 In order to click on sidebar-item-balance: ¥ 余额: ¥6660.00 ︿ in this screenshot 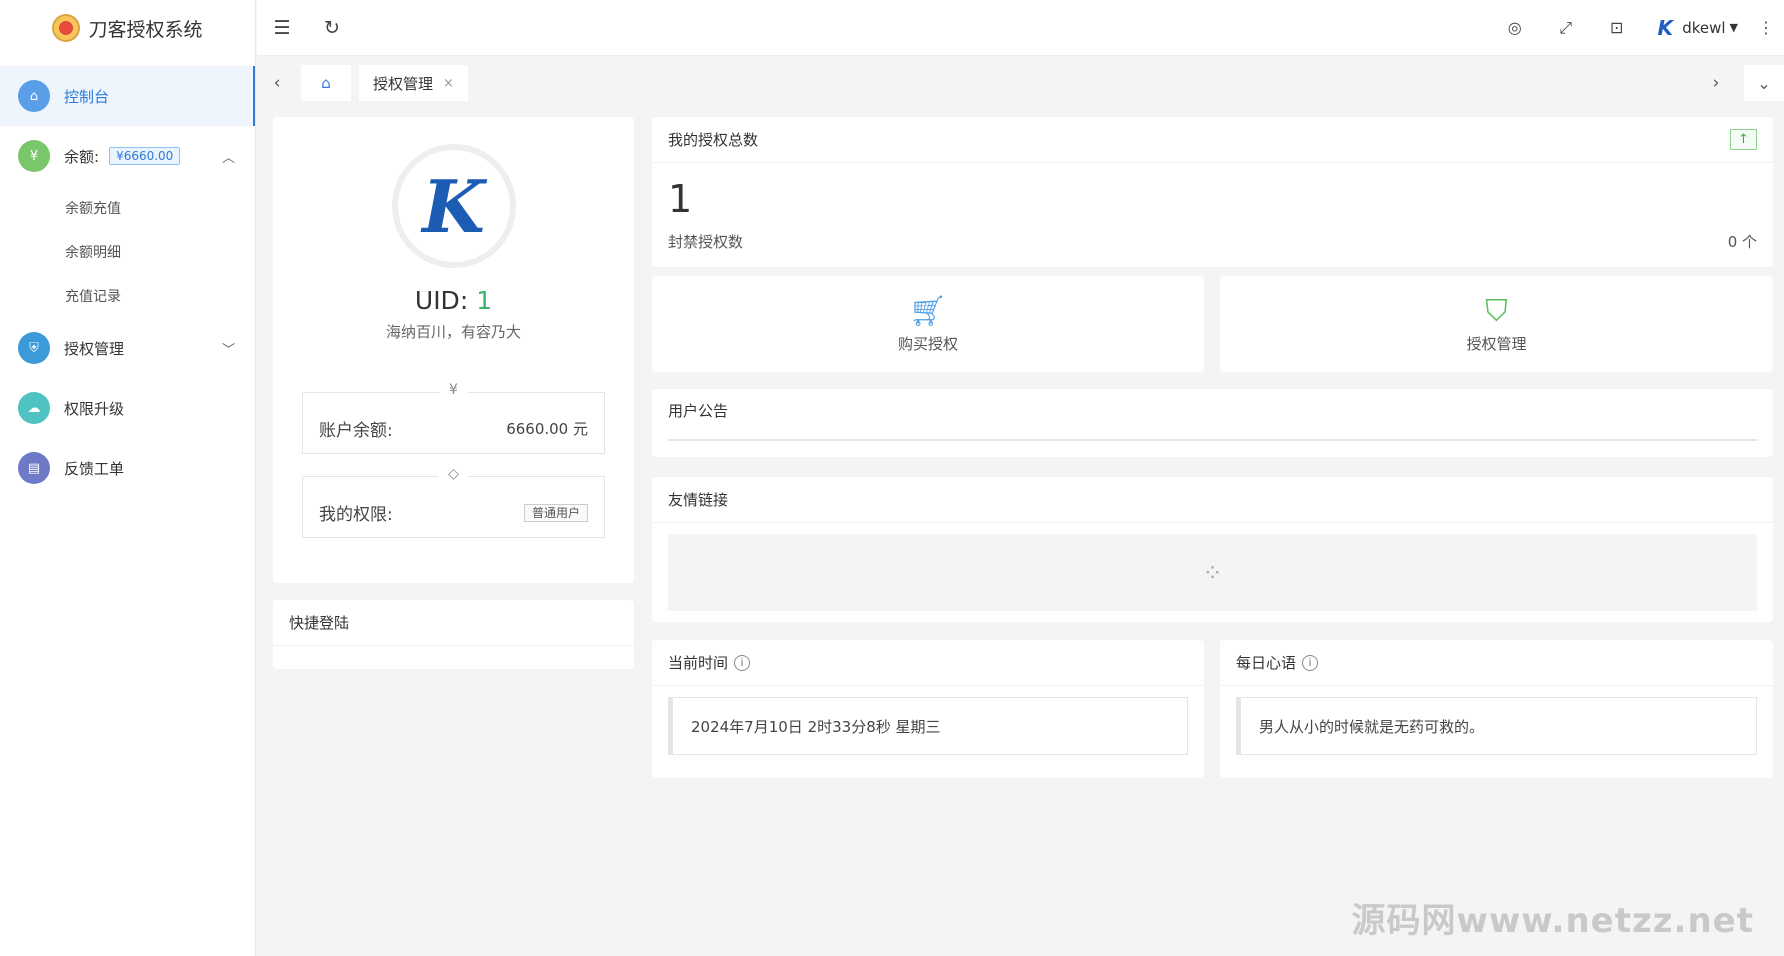, I will do `click(127, 156)`.